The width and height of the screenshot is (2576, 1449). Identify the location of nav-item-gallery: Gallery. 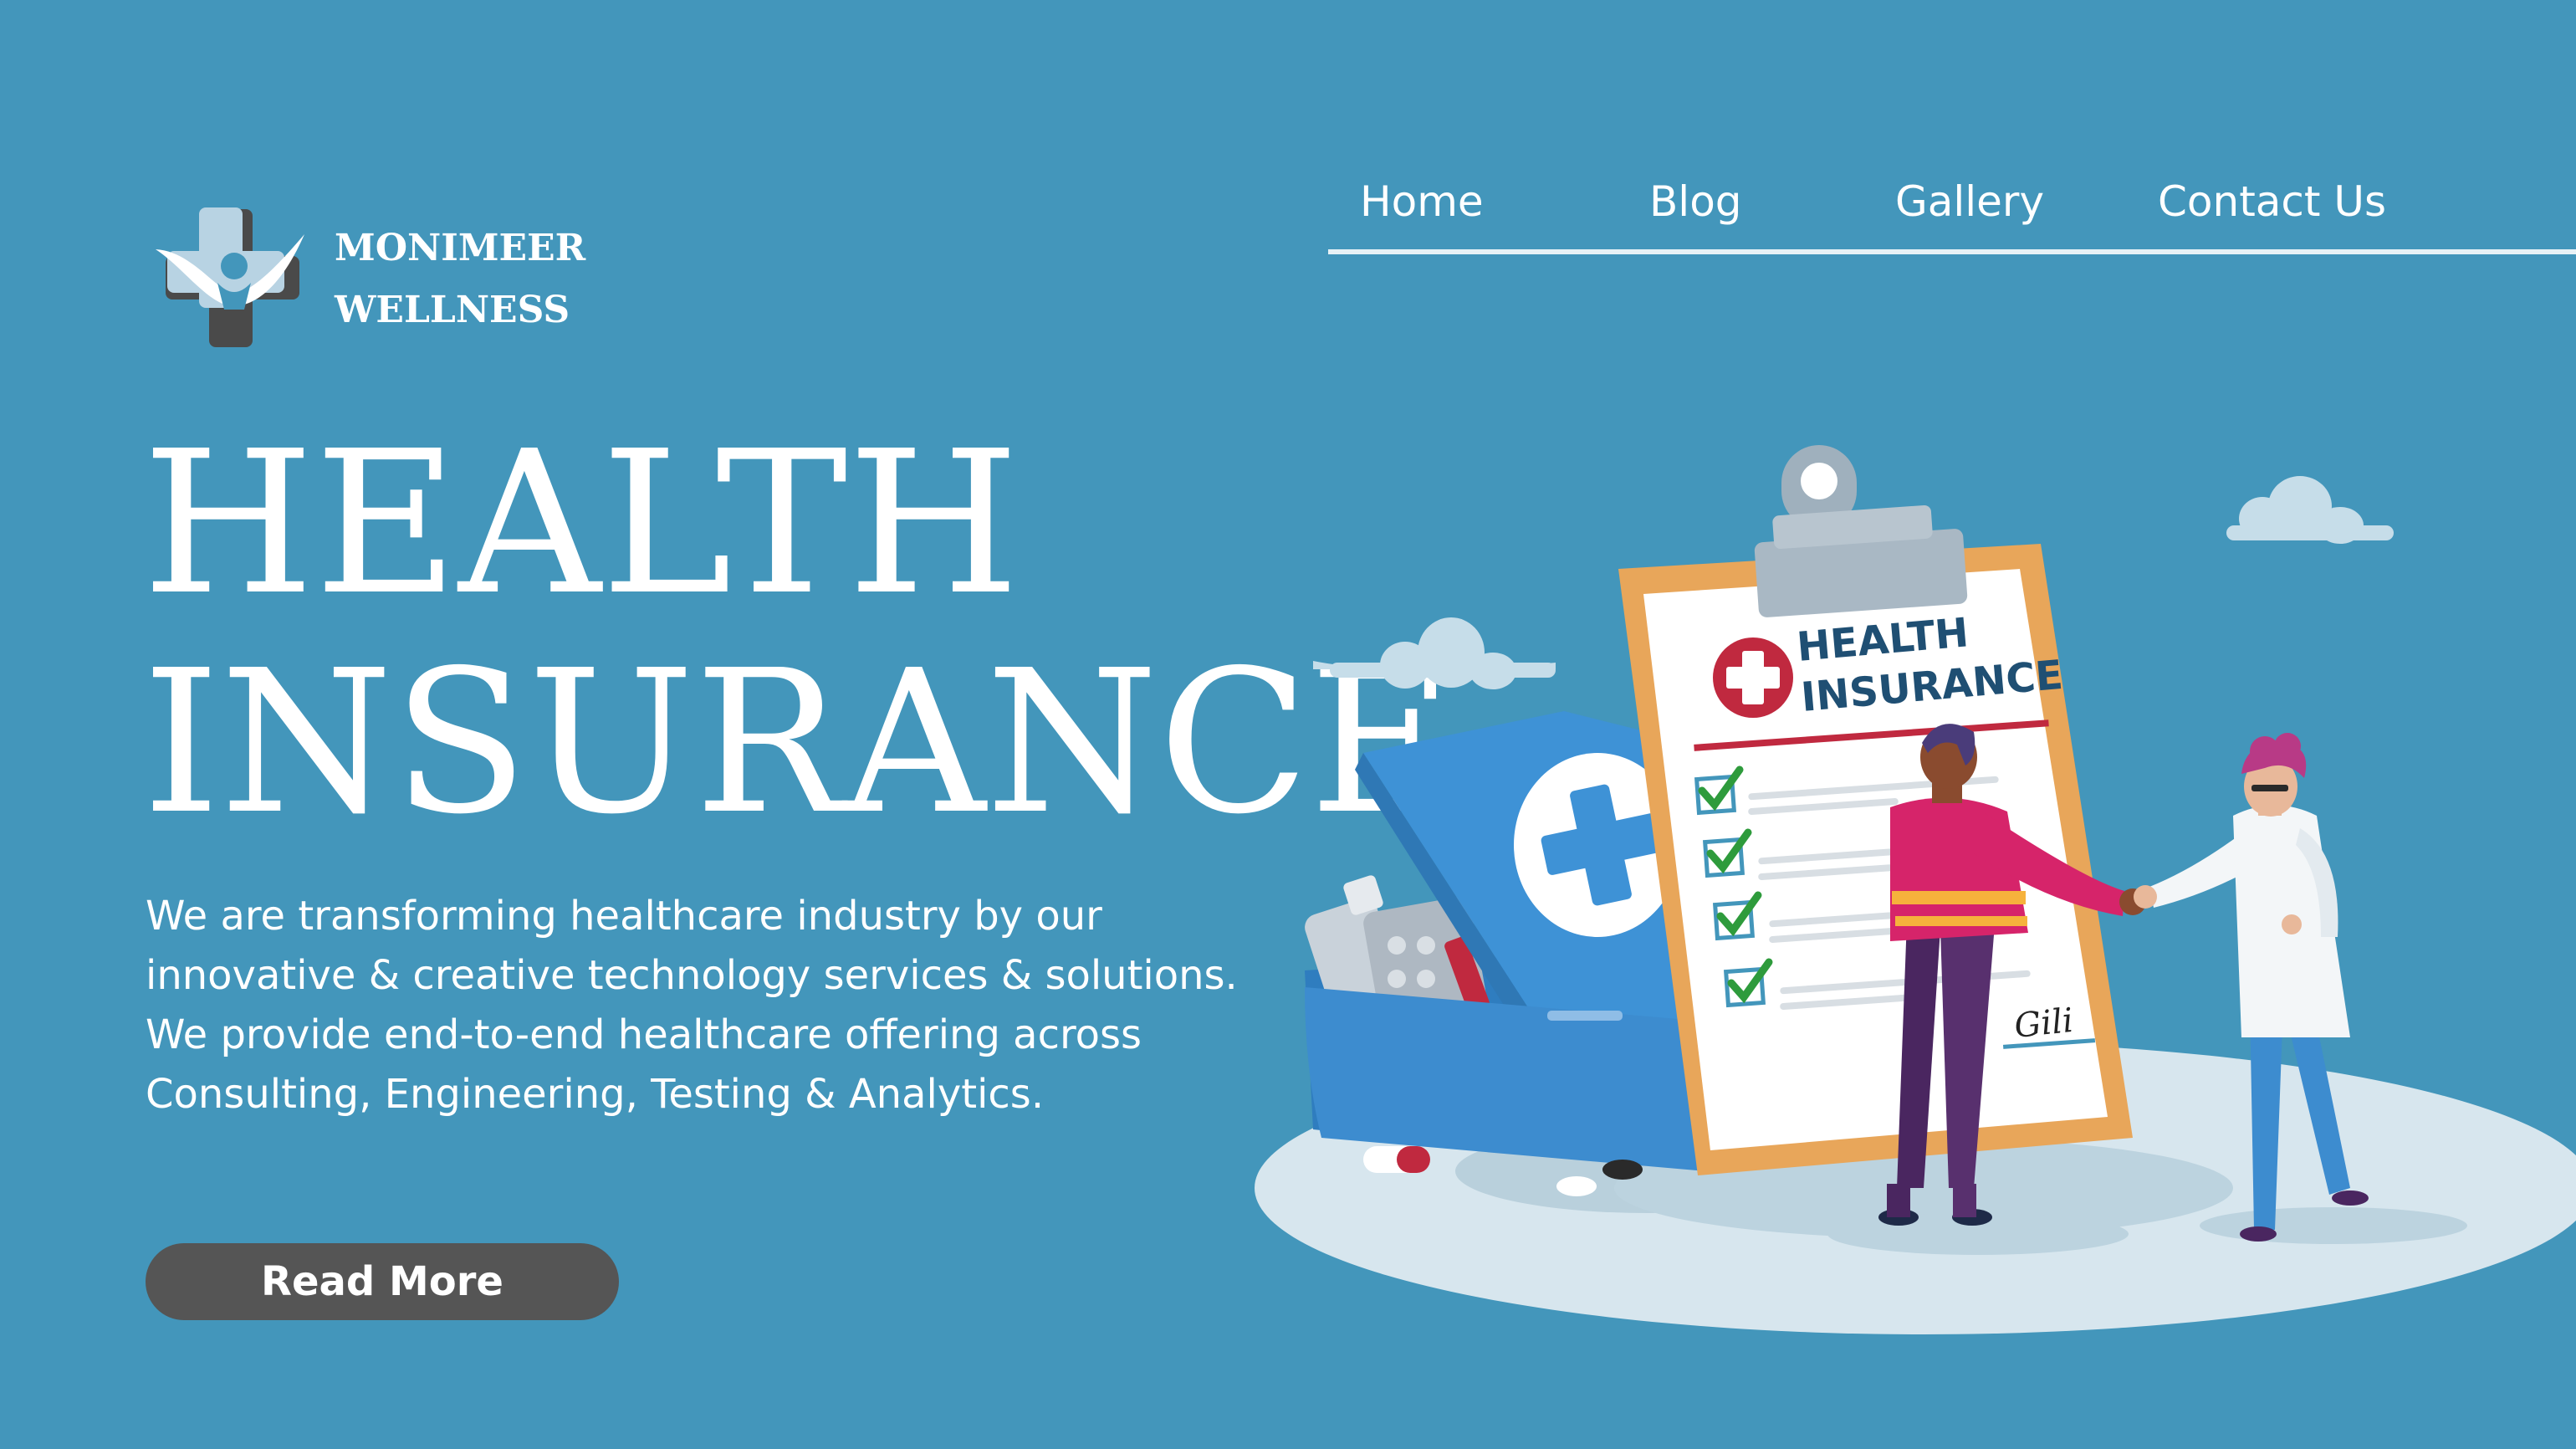
(1969, 201).